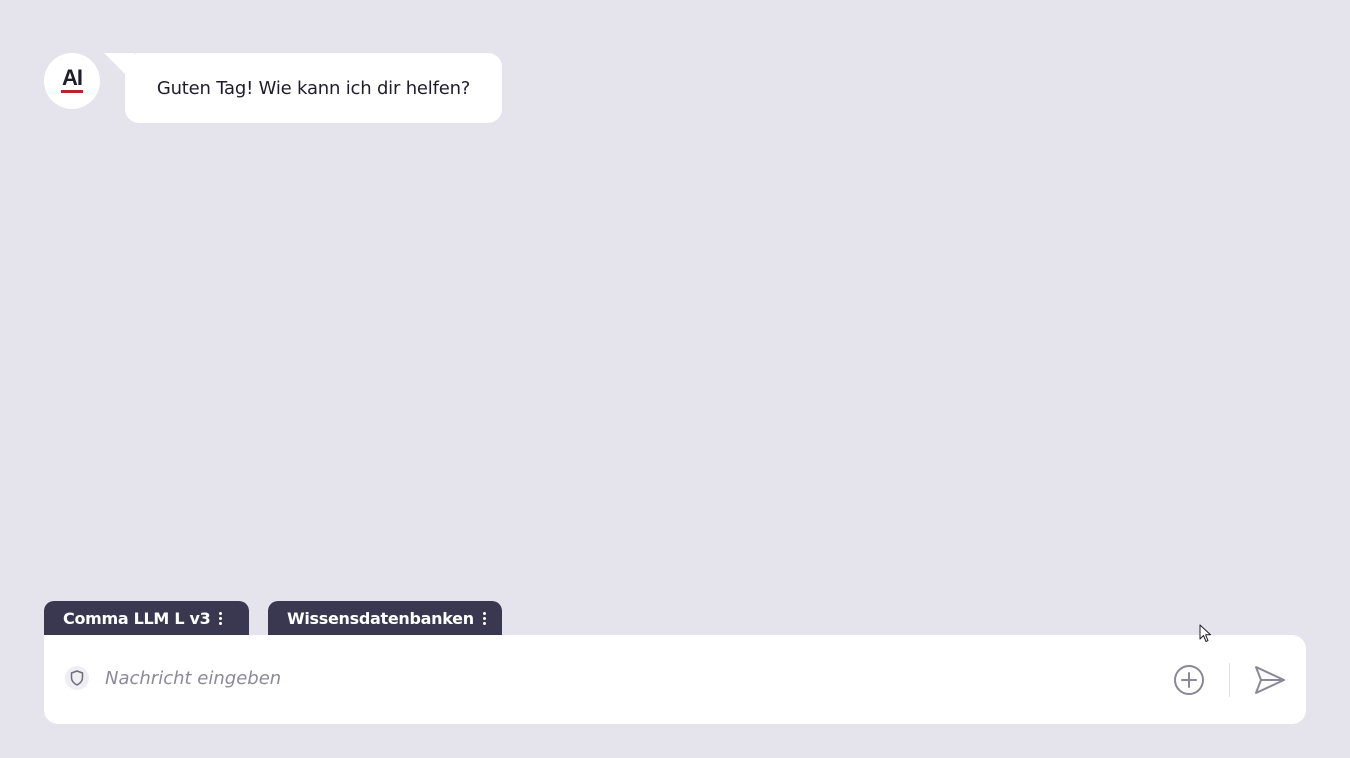  I want to click on shield-icon, so click(77, 678).